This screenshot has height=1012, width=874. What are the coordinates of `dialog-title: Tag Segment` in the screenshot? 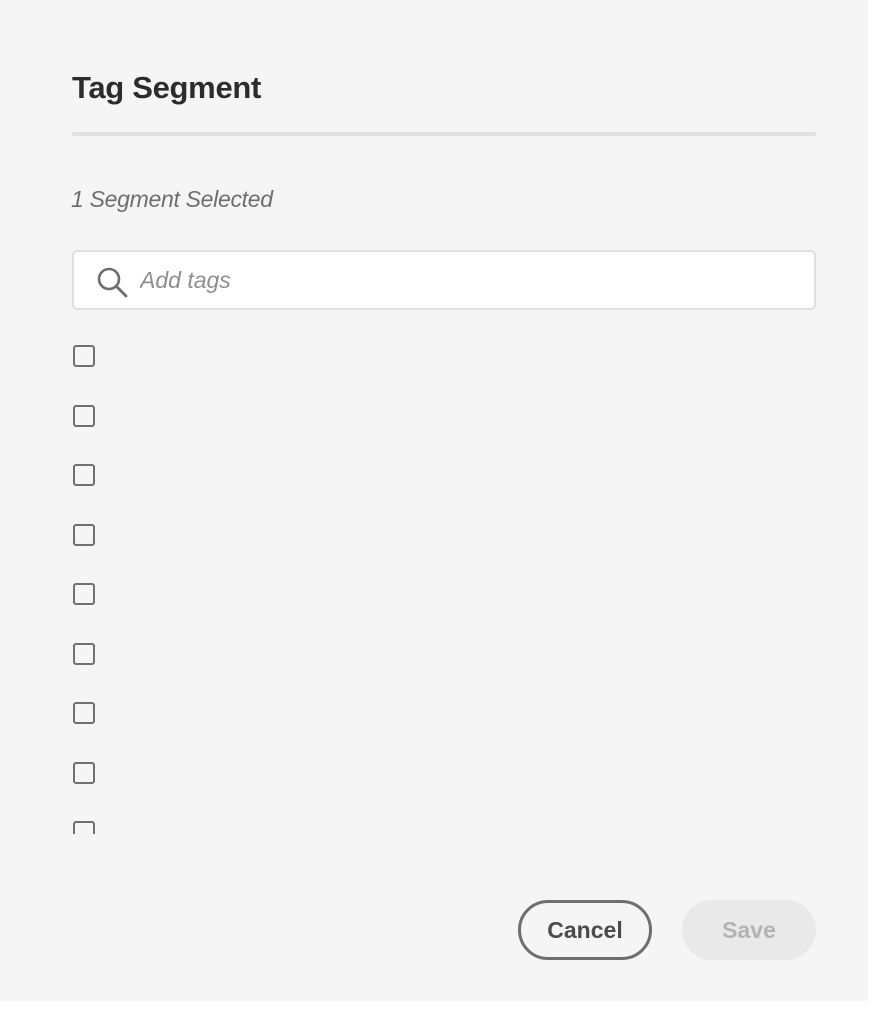 It's located at (167, 87).